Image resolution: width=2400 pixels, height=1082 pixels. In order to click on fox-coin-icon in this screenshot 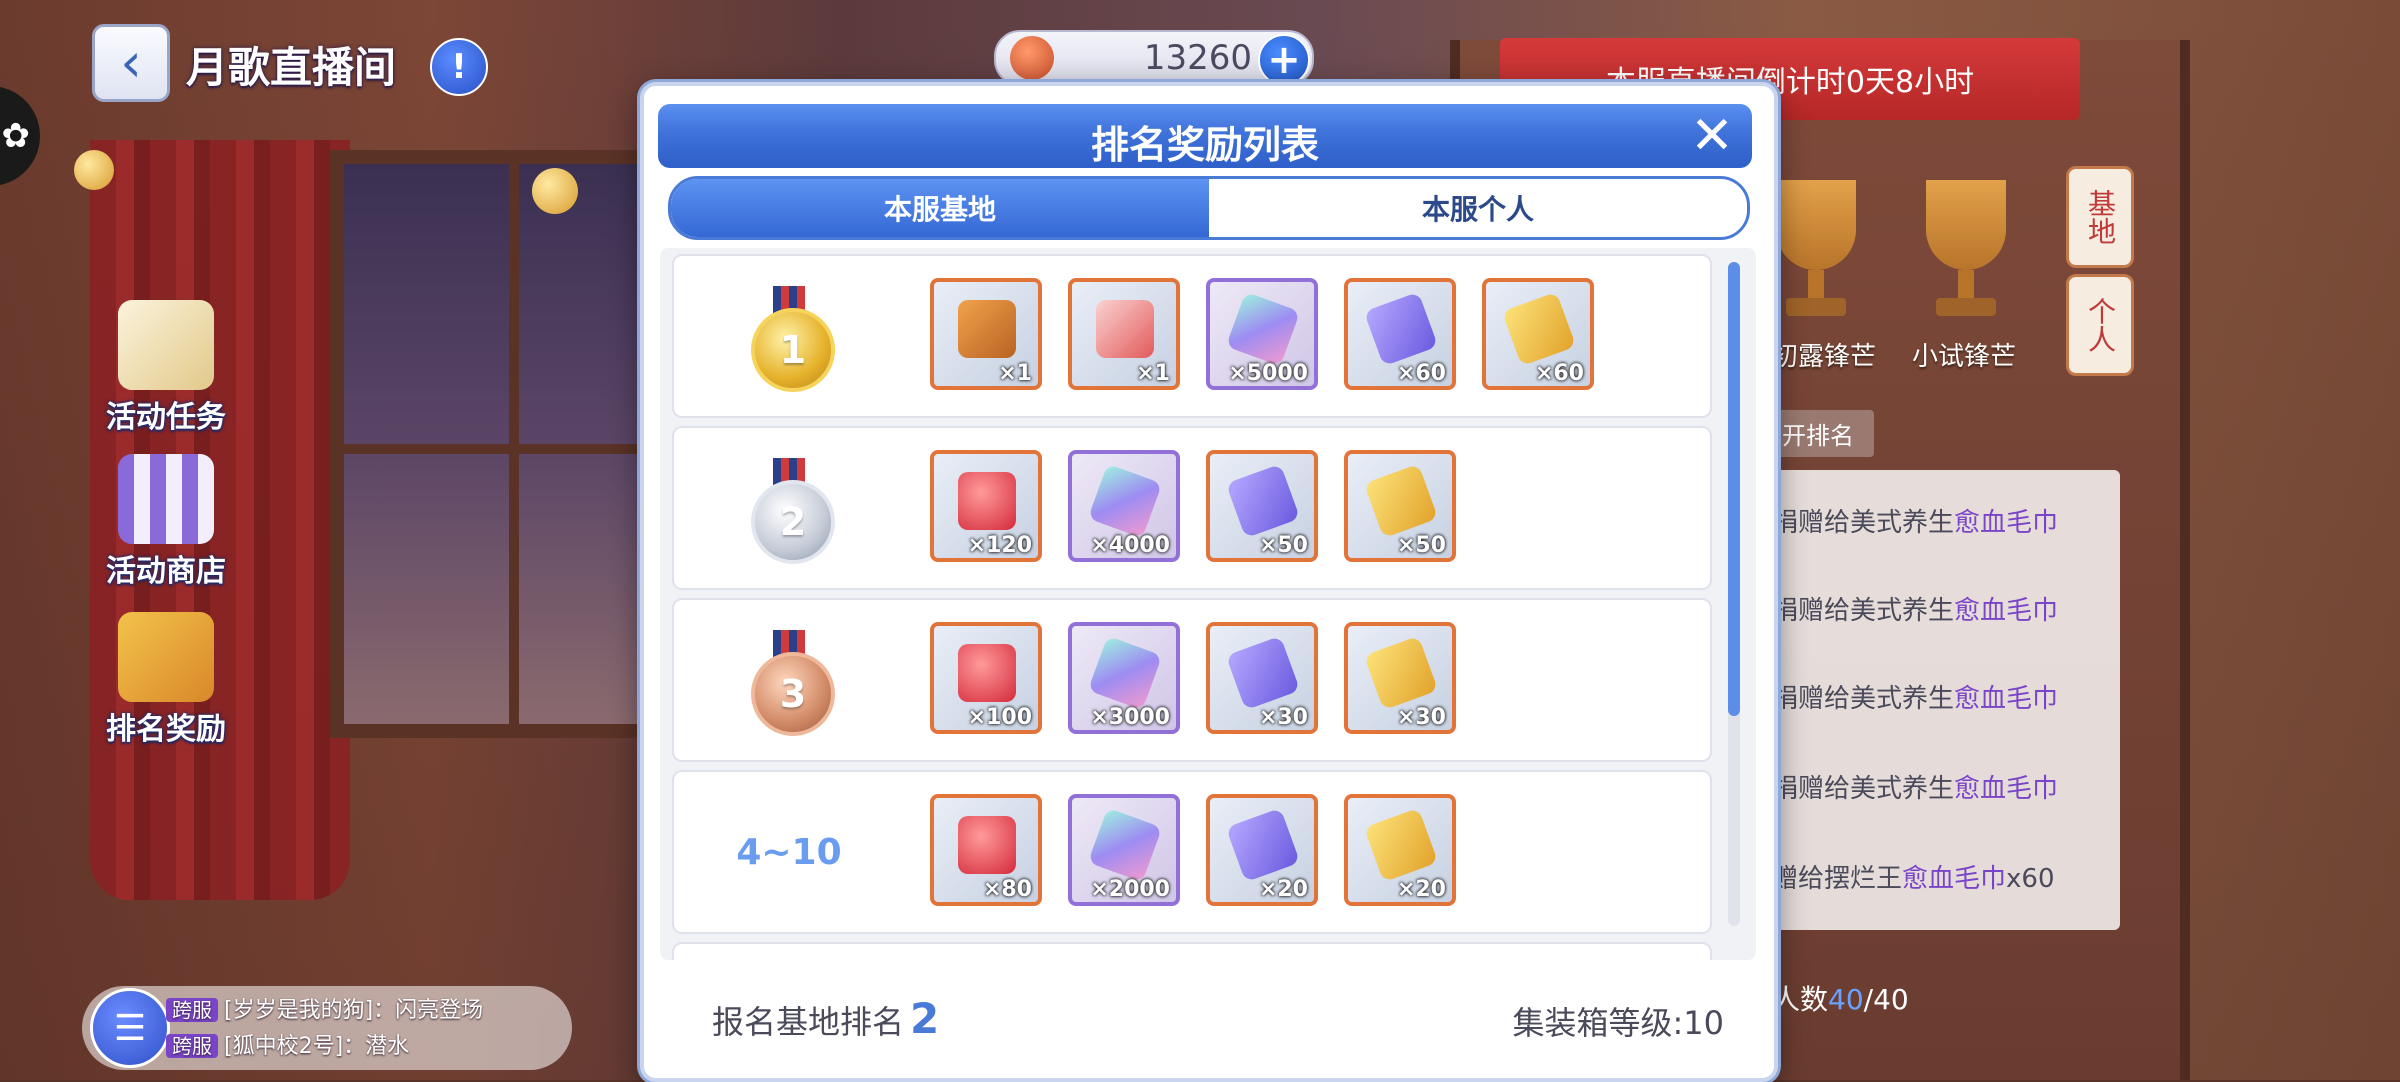, I will do `click(1032, 58)`.